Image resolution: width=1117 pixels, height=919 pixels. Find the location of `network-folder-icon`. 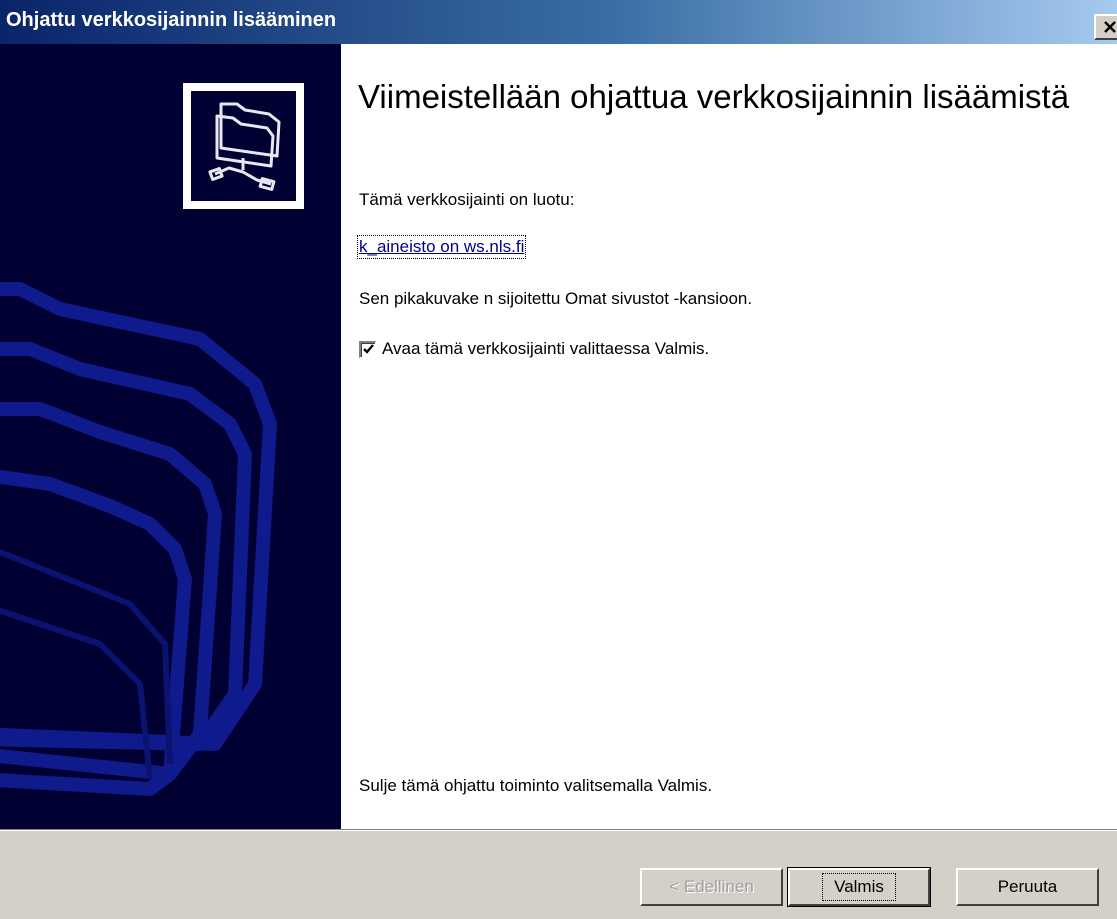

network-folder-icon is located at coordinates (243, 146).